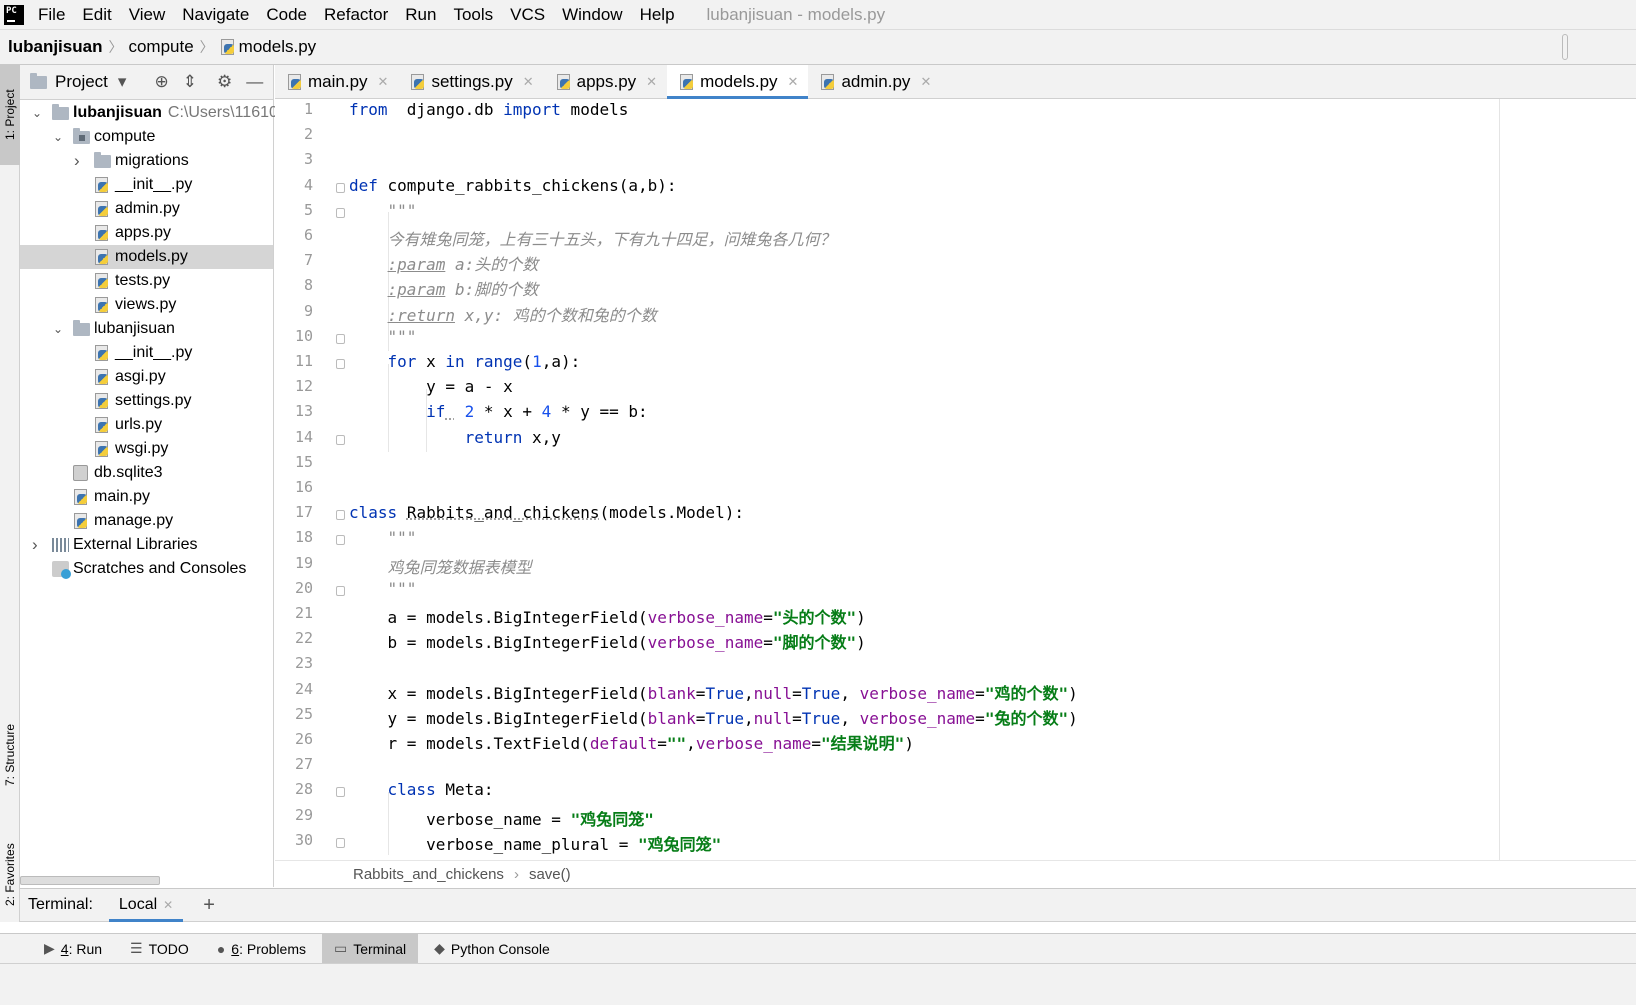 The image size is (1636, 1005). What do you see at coordinates (190, 82) in the screenshot?
I see `collapse-all-icon: ⇕` at bounding box center [190, 82].